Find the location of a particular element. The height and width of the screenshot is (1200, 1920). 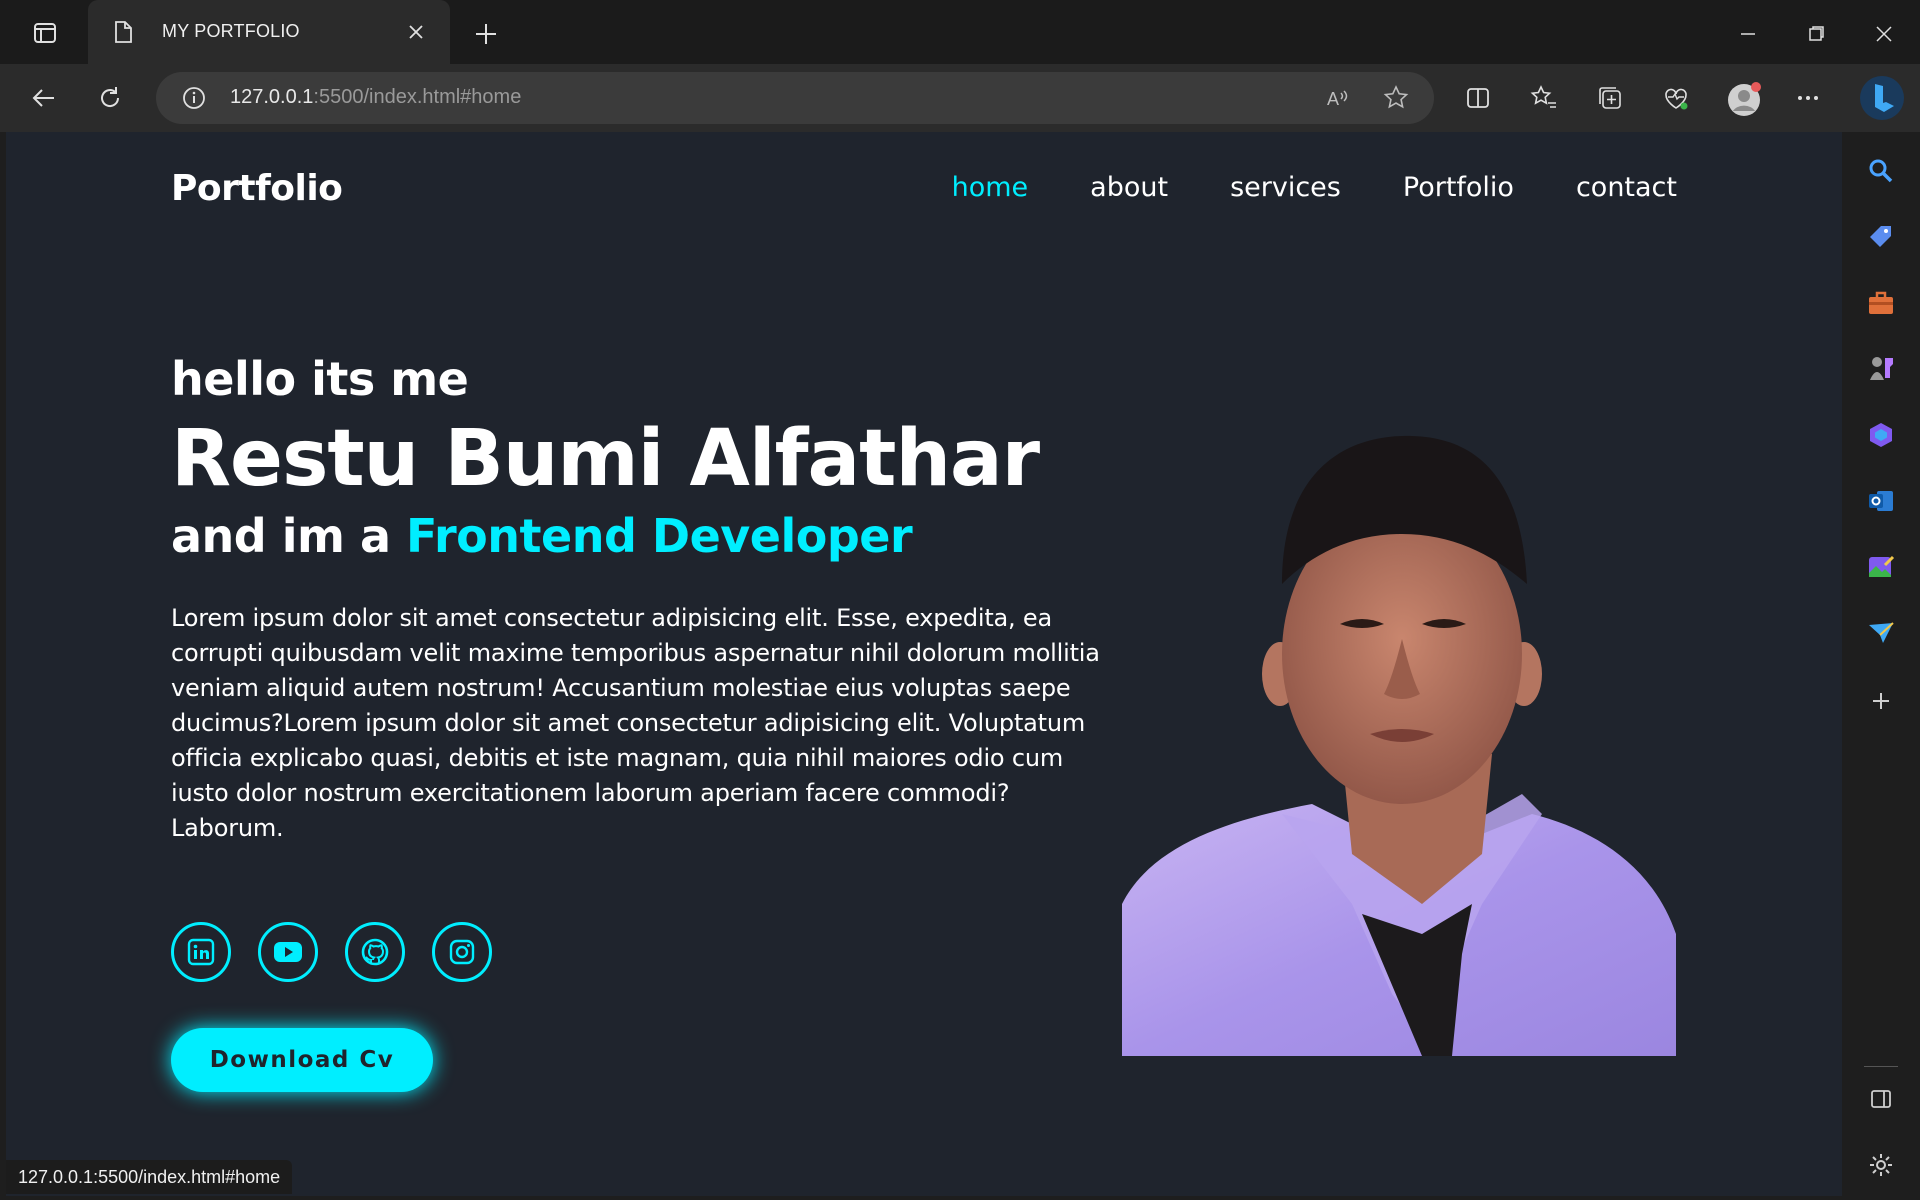

browser-essentials-icon is located at coordinates (1676, 98).